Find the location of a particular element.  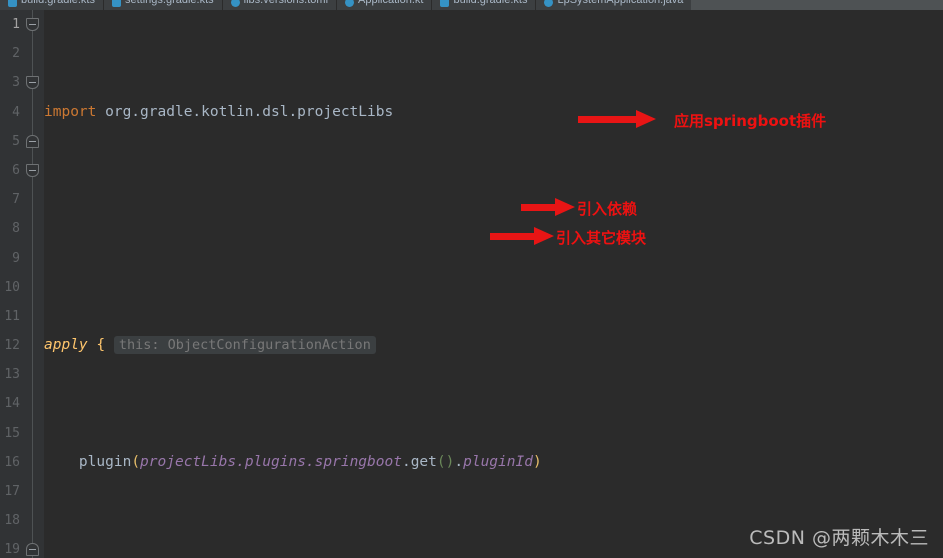

line-number: 8 is located at coordinates (16, 229).